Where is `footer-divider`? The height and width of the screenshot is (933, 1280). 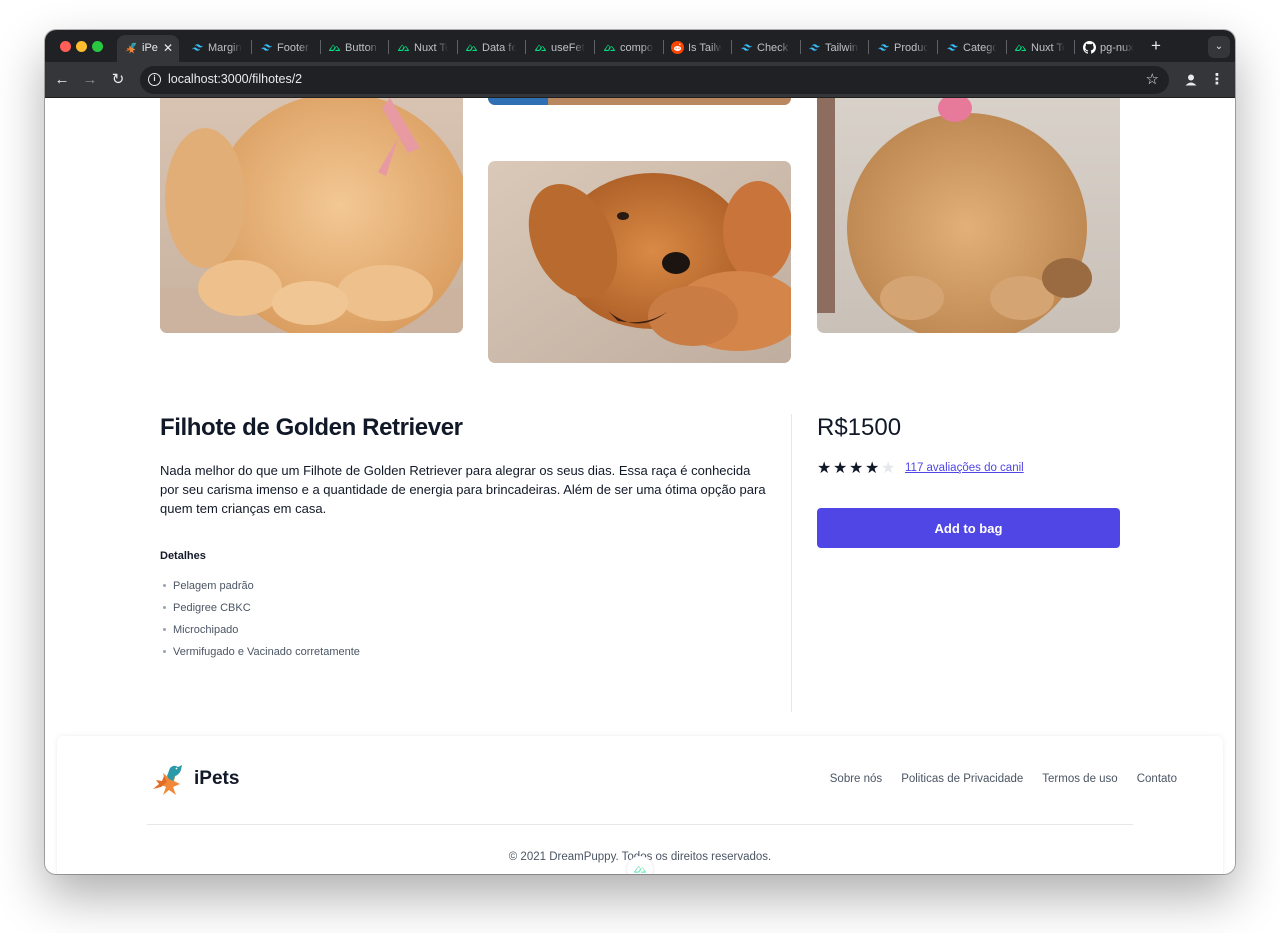
footer-divider is located at coordinates (640, 824).